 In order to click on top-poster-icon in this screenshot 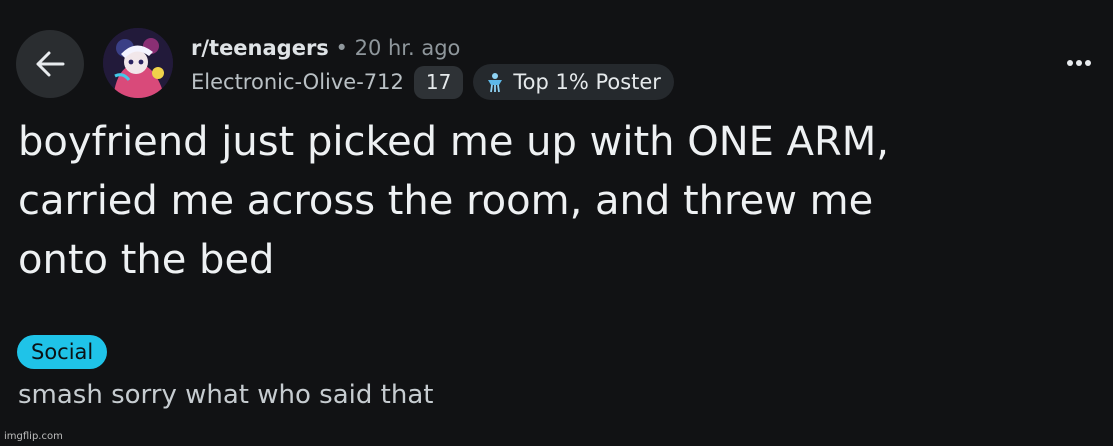, I will do `click(495, 83)`.